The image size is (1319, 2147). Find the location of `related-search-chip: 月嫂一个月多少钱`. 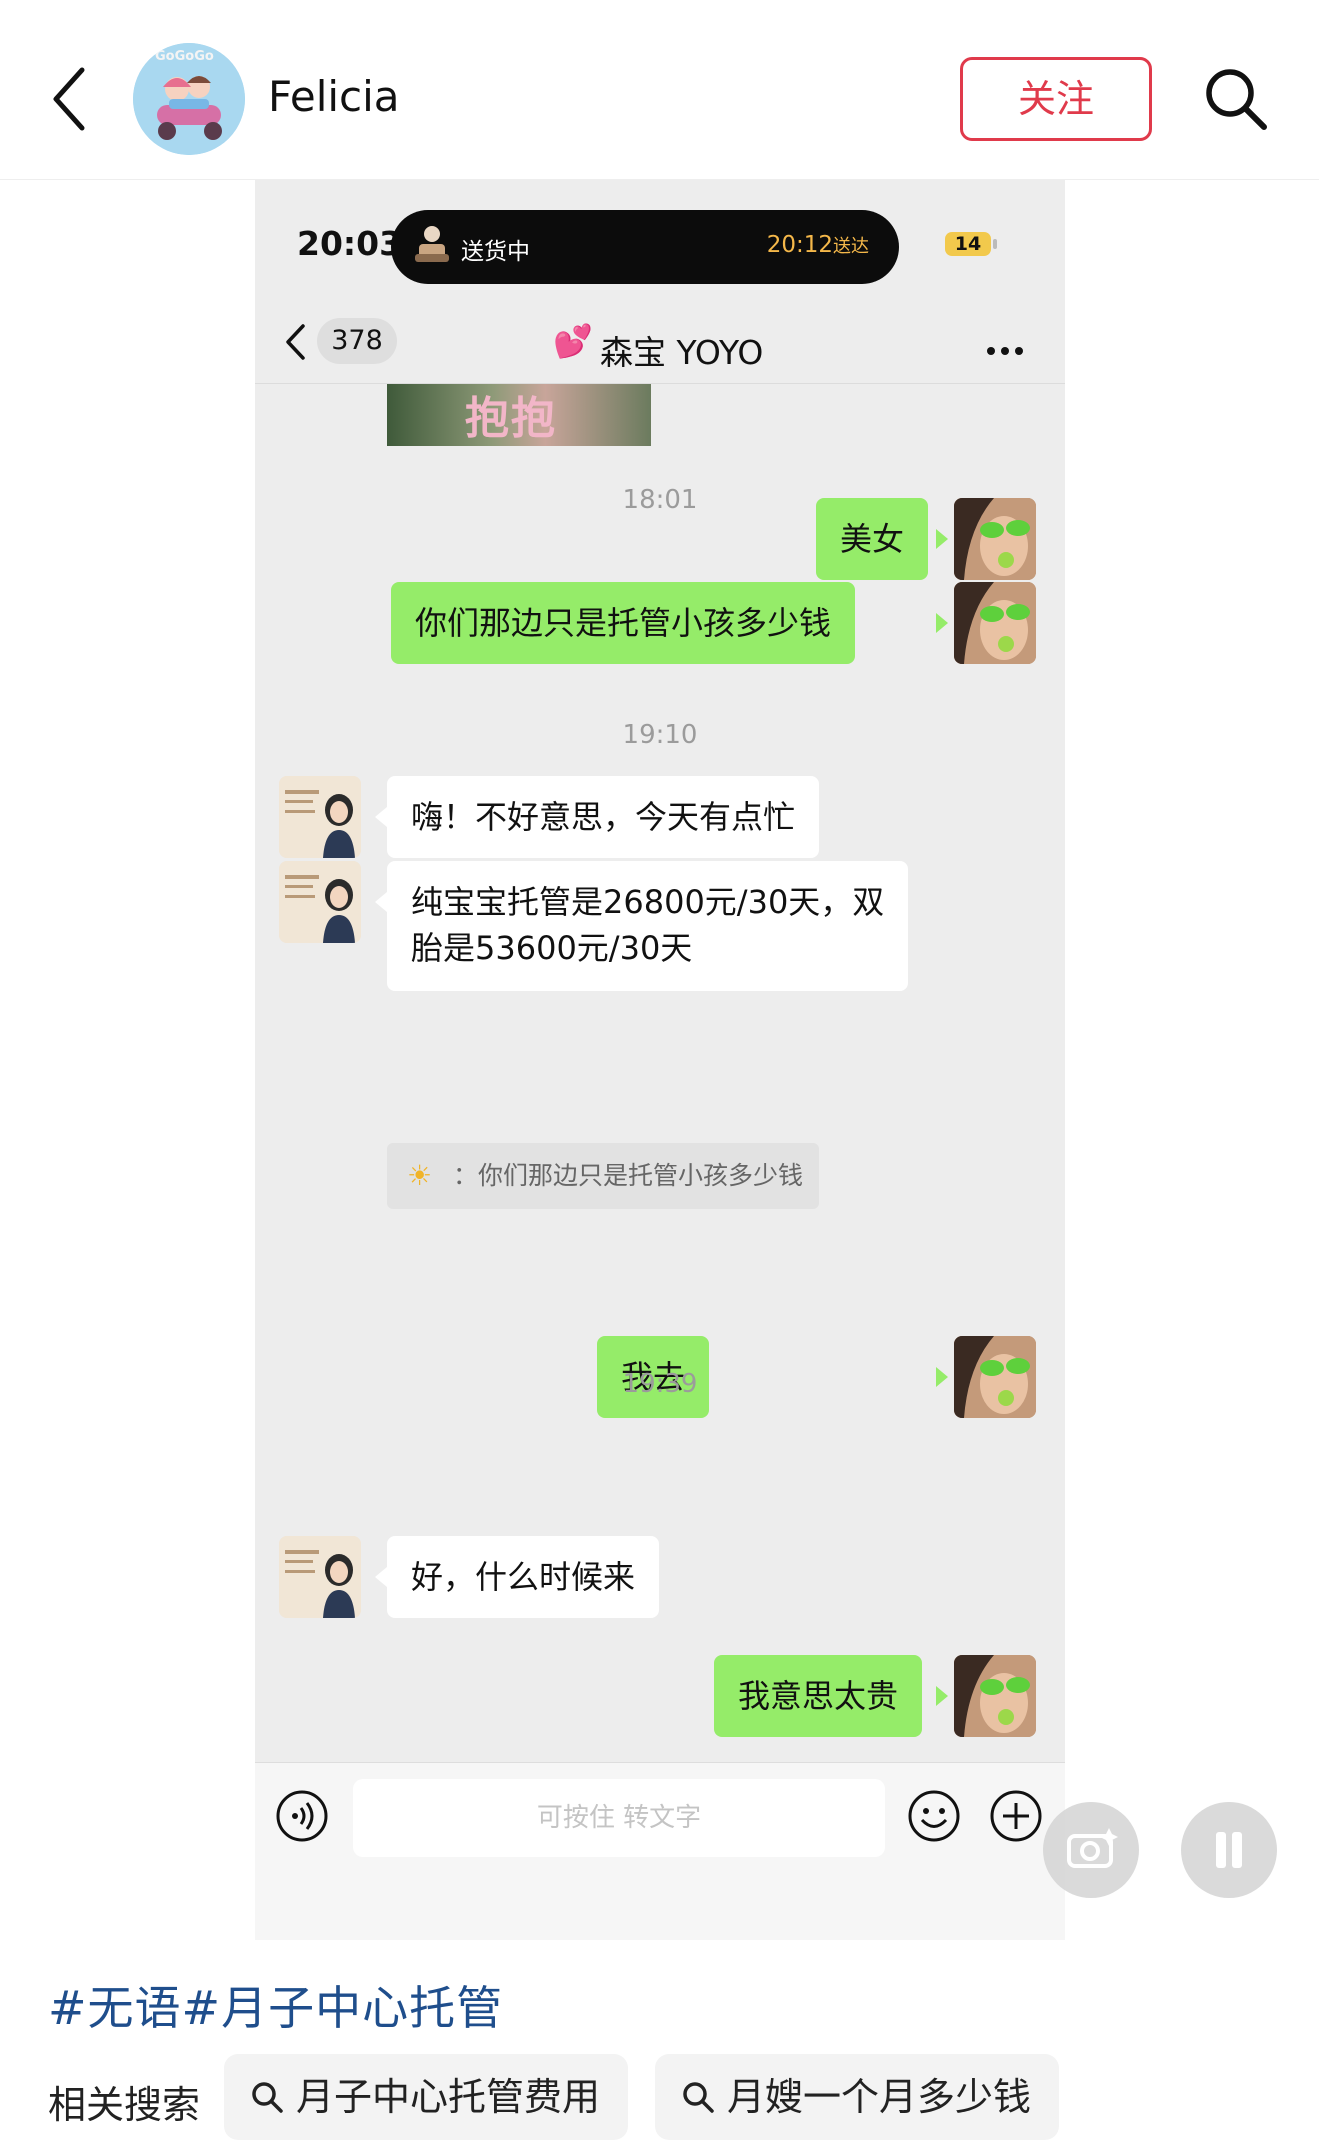

related-search-chip: 月嫂一个月多少钱 is located at coordinates (857, 2097).